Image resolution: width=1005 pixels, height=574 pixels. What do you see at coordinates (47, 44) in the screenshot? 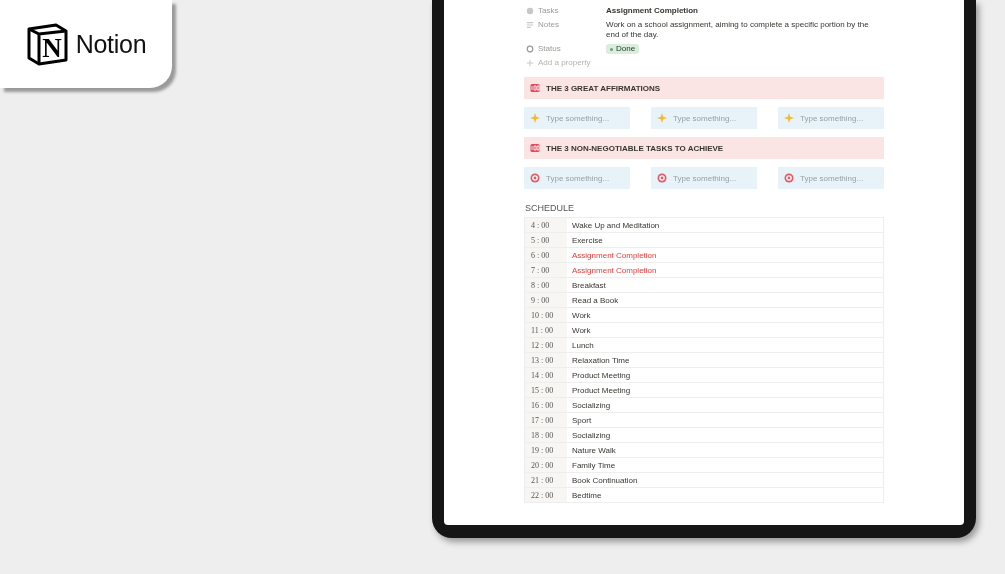
I see `logo-icon: N` at bounding box center [47, 44].